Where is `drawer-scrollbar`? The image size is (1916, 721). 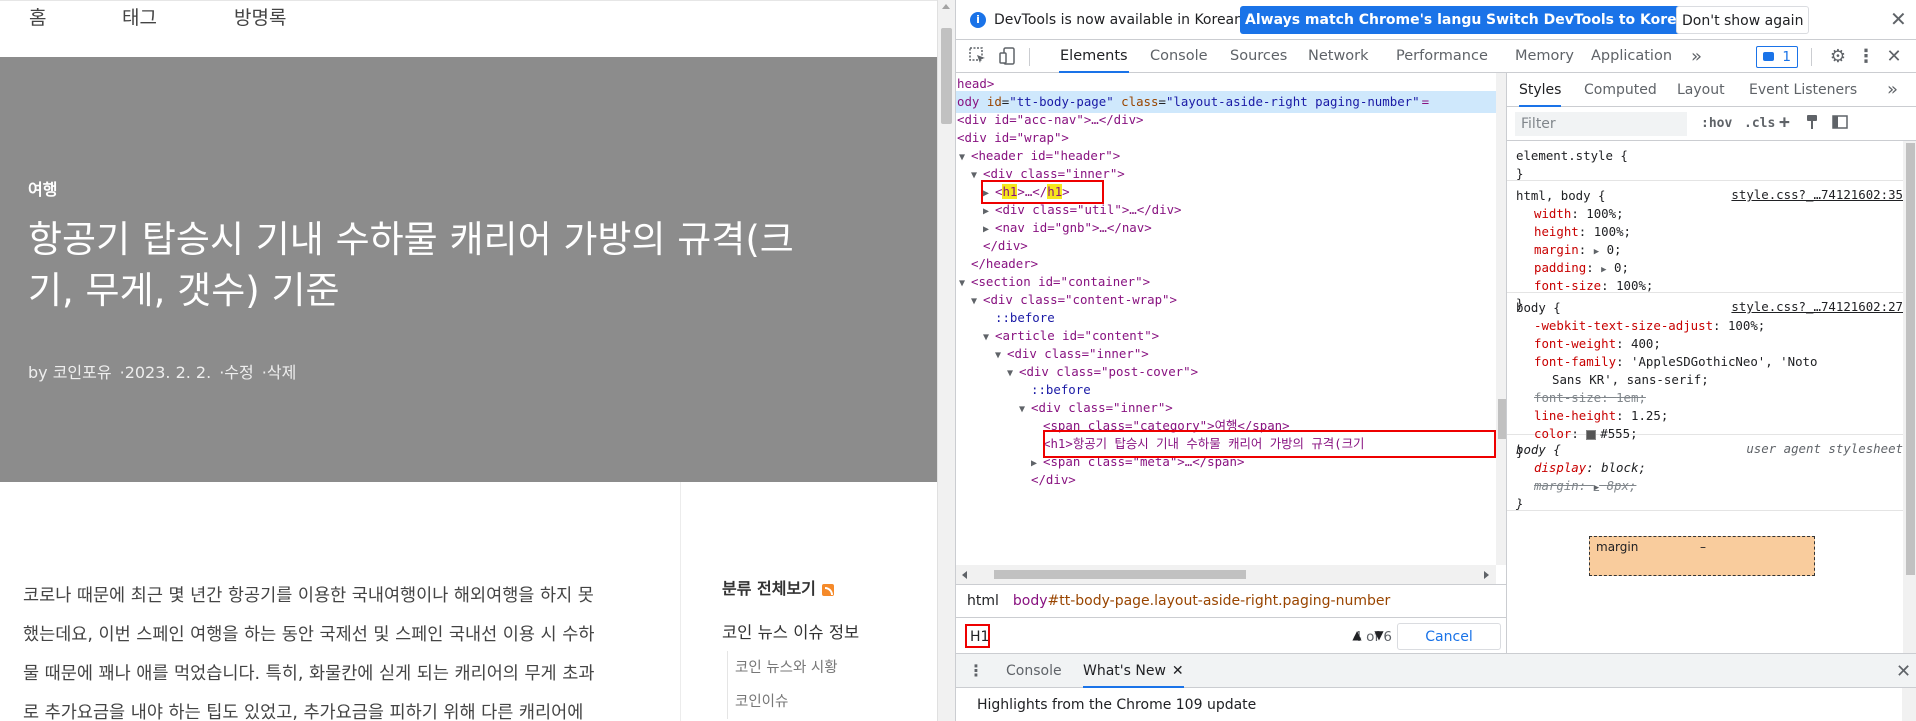 drawer-scrollbar is located at coordinates (1909, 704).